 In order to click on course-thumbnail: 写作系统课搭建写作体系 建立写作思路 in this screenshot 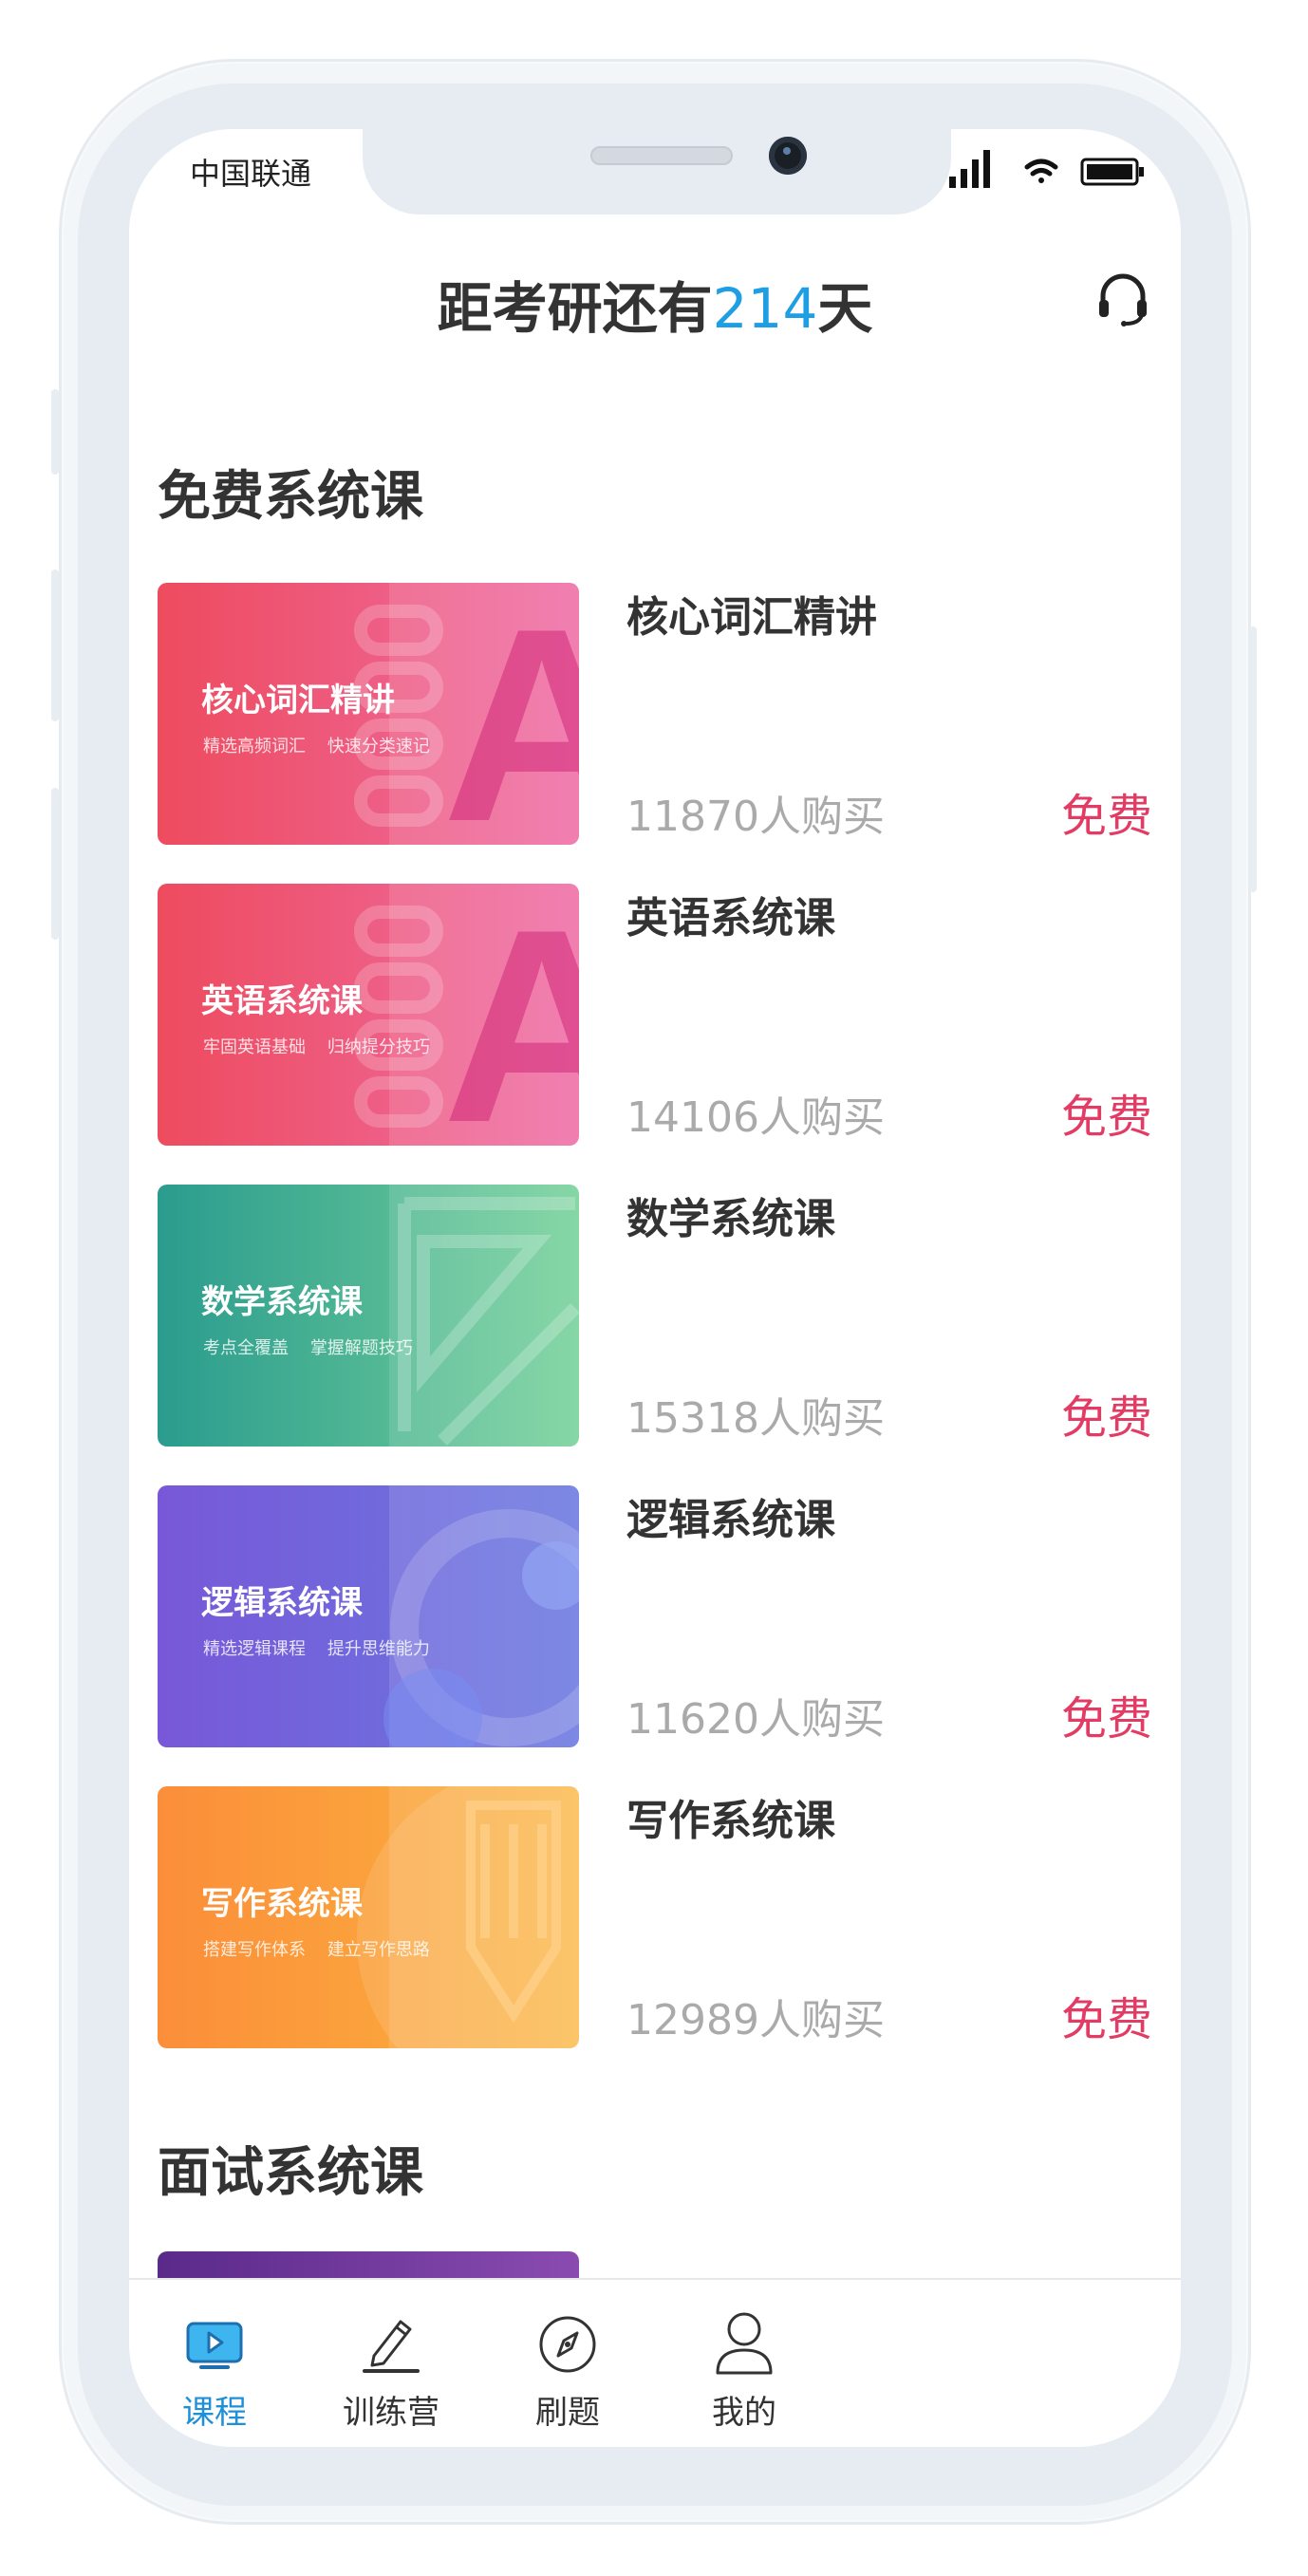, I will do `click(368, 1917)`.